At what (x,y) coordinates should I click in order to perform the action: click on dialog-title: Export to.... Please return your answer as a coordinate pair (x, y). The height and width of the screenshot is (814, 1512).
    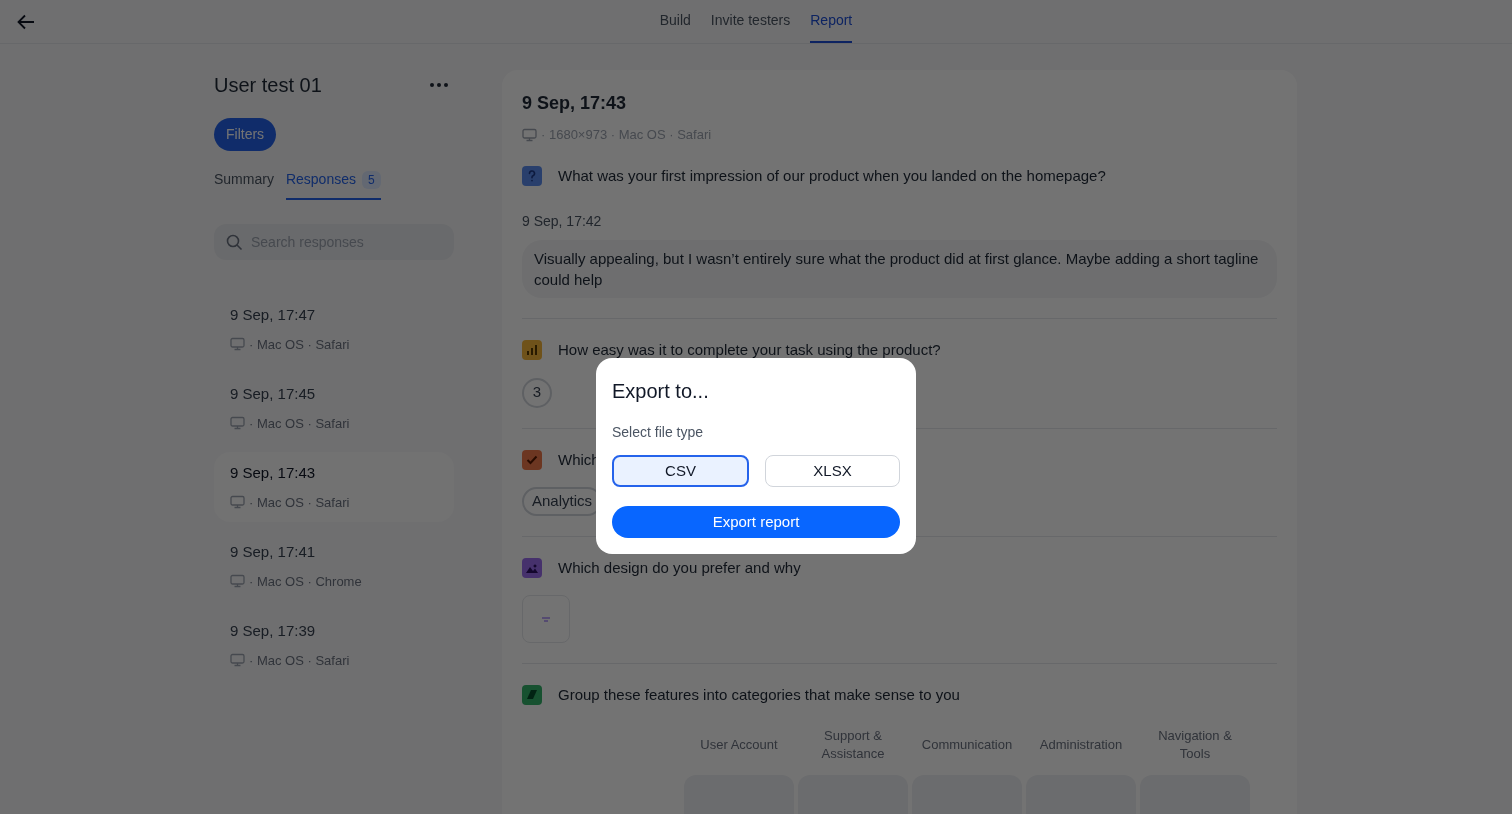
    Looking at the image, I should click on (661, 391).